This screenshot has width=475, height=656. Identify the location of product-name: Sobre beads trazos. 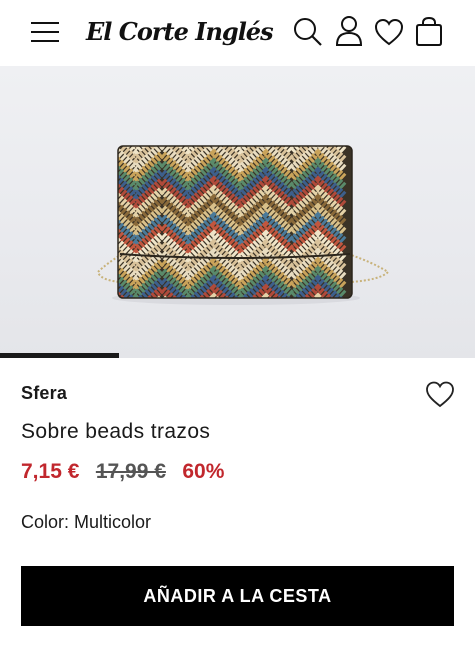
(116, 431).